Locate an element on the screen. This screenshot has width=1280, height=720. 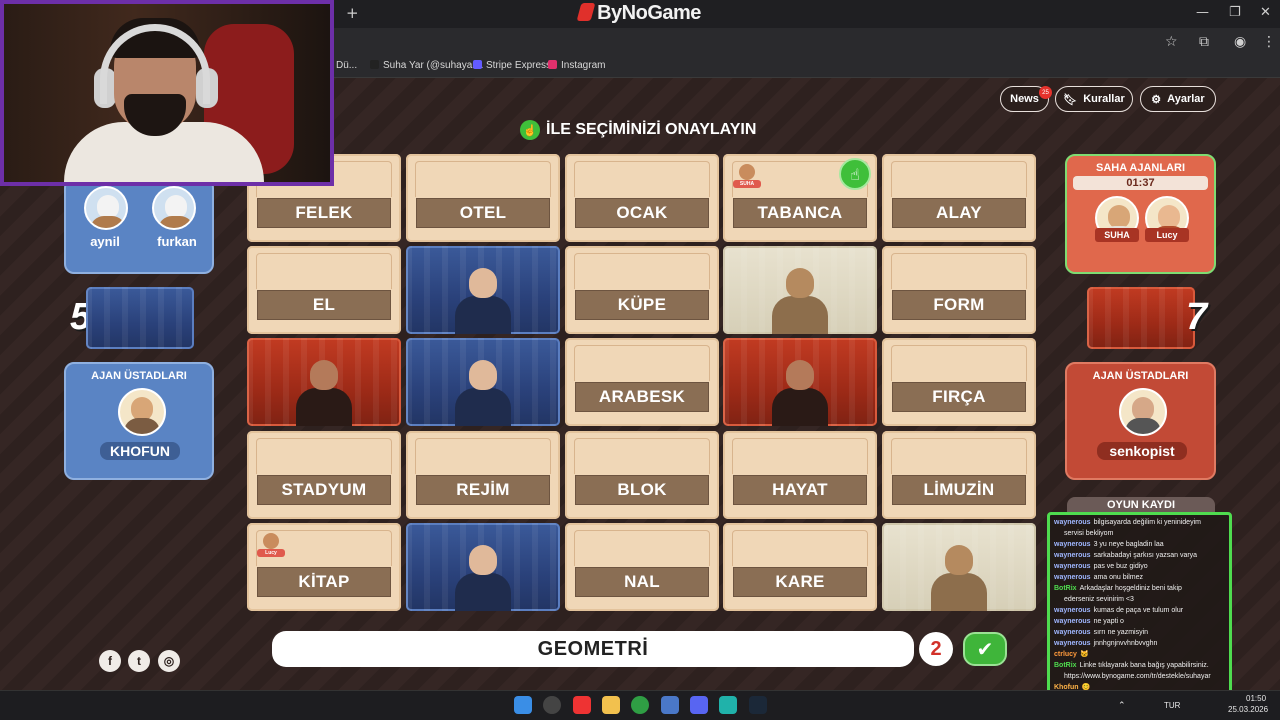
steam-icon is located at coordinates (758, 705).